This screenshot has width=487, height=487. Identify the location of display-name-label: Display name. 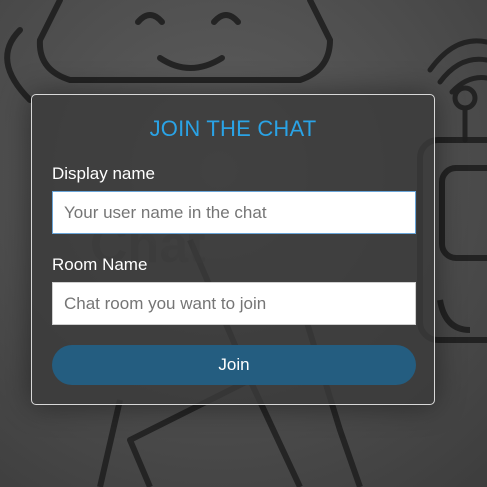
(103, 173).